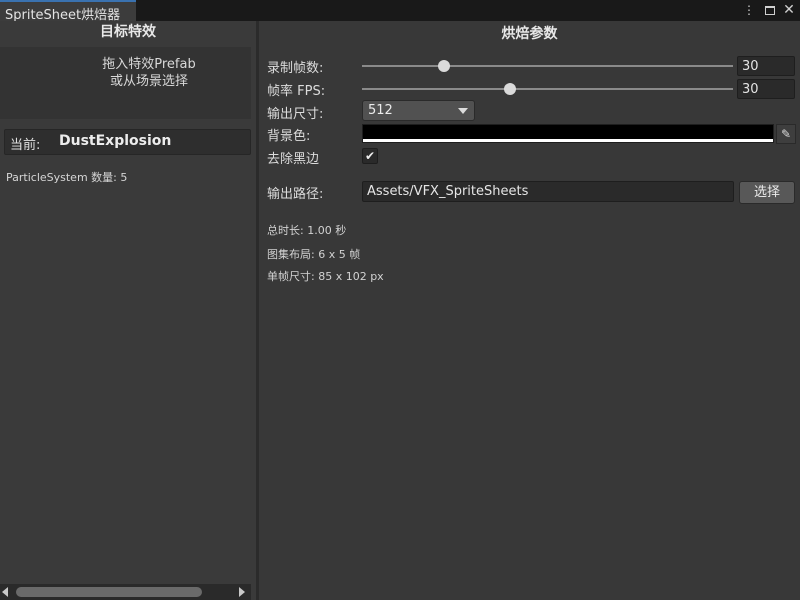 The width and height of the screenshot is (800, 600). Describe the element at coordinates (115, 141) in the screenshot. I see `current-effect-value: DustExplosion` at that location.